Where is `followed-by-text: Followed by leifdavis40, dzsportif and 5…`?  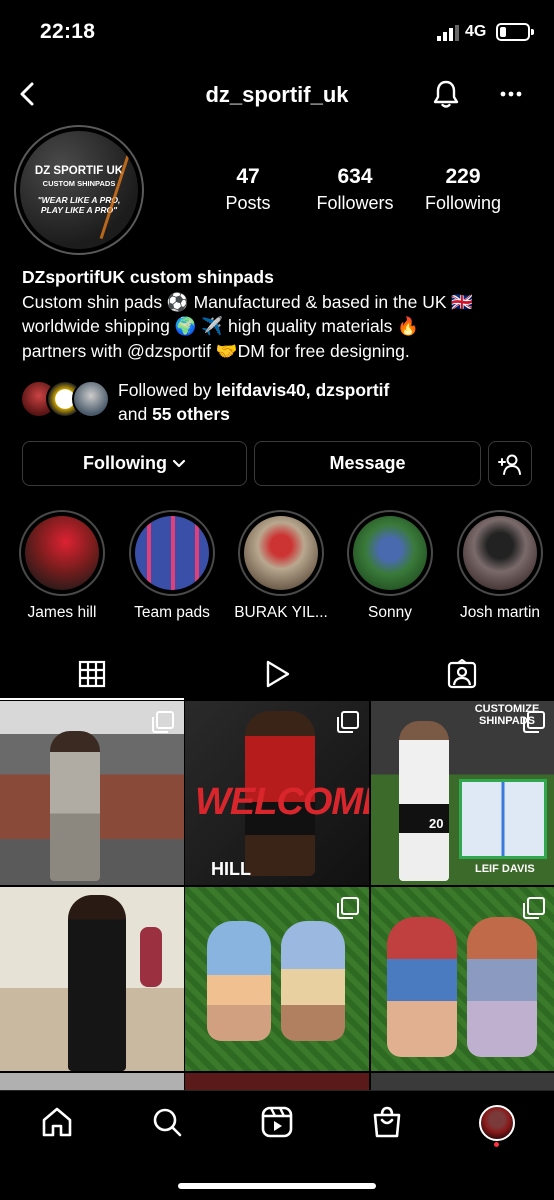 followed-by-text: Followed by leifdavis40, dzsportif and 5… is located at coordinates (254, 402).